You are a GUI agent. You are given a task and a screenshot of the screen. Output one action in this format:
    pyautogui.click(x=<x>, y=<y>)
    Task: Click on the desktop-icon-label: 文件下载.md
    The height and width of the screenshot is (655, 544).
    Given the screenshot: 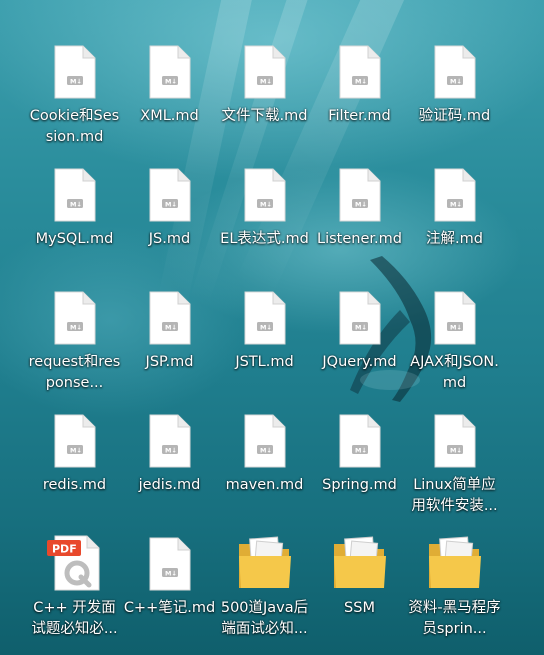 What is the action you would take?
    pyautogui.click(x=264, y=116)
    